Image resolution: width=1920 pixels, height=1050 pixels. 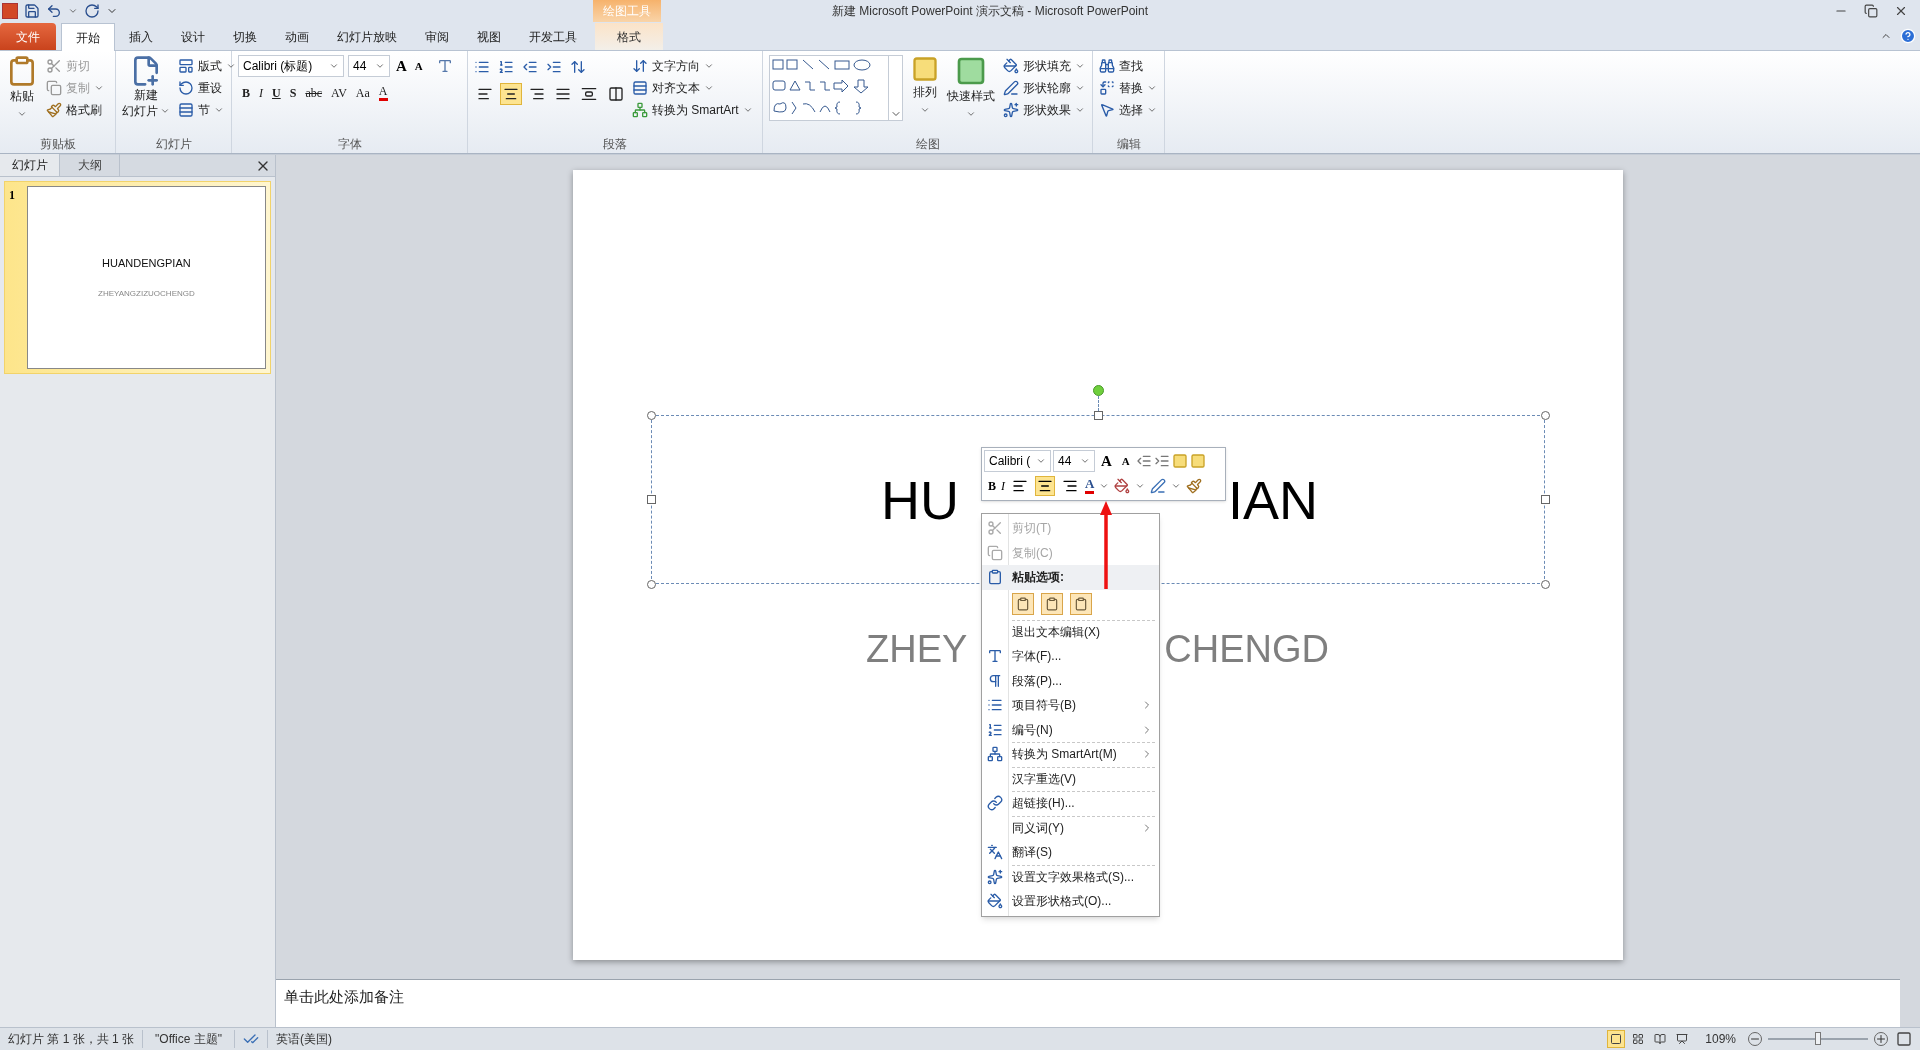 I want to click on menu-item: 汉字重选(V), so click(x=1070, y=778).